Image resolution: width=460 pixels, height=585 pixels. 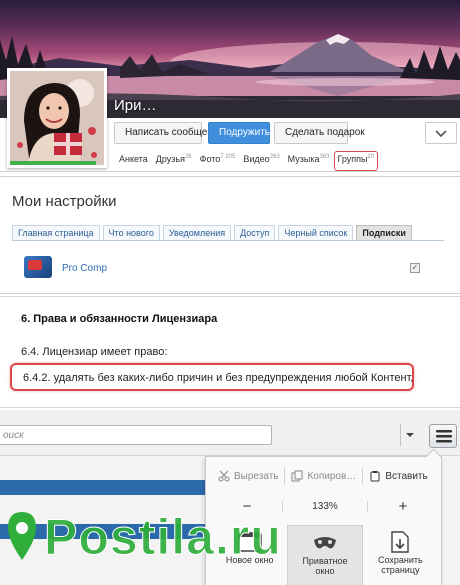 I want to click on befriend-button: Подружиться, so click(x=244, y=133).